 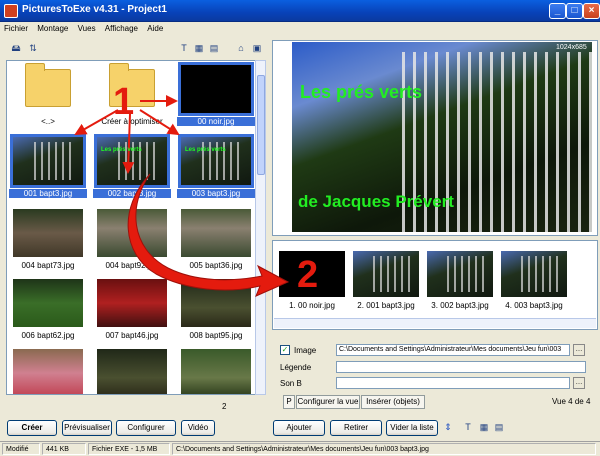 What do you see at coordinates (48, 265) in the screenshot?
I see `browser-item-label: 004 bapt73.jpg` at bounding box center [48, 265].